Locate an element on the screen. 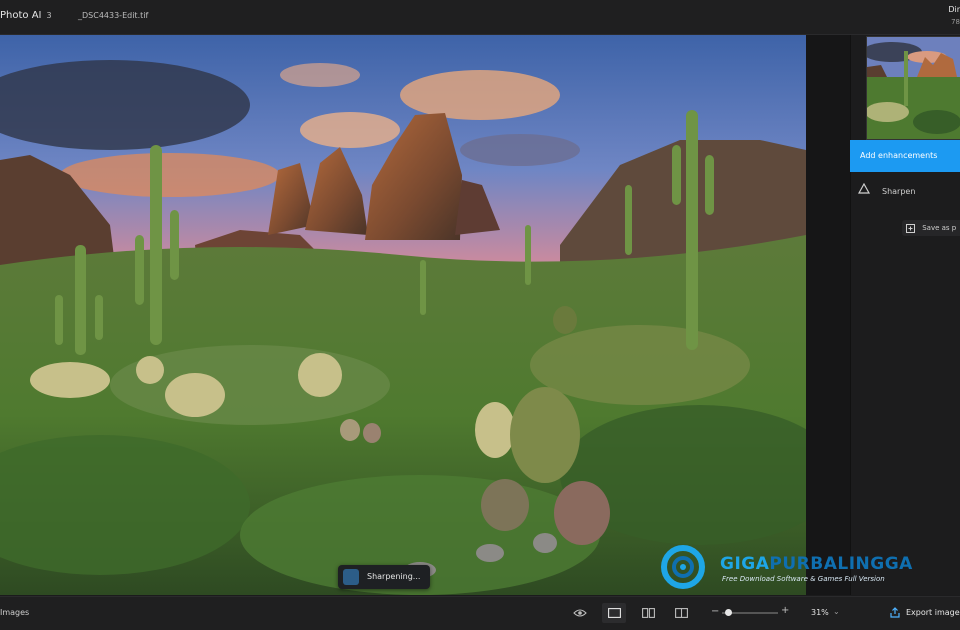 This screenshot has width=960, height=630. top-right-subtitle: 78 is located at coordinates (955, 22).